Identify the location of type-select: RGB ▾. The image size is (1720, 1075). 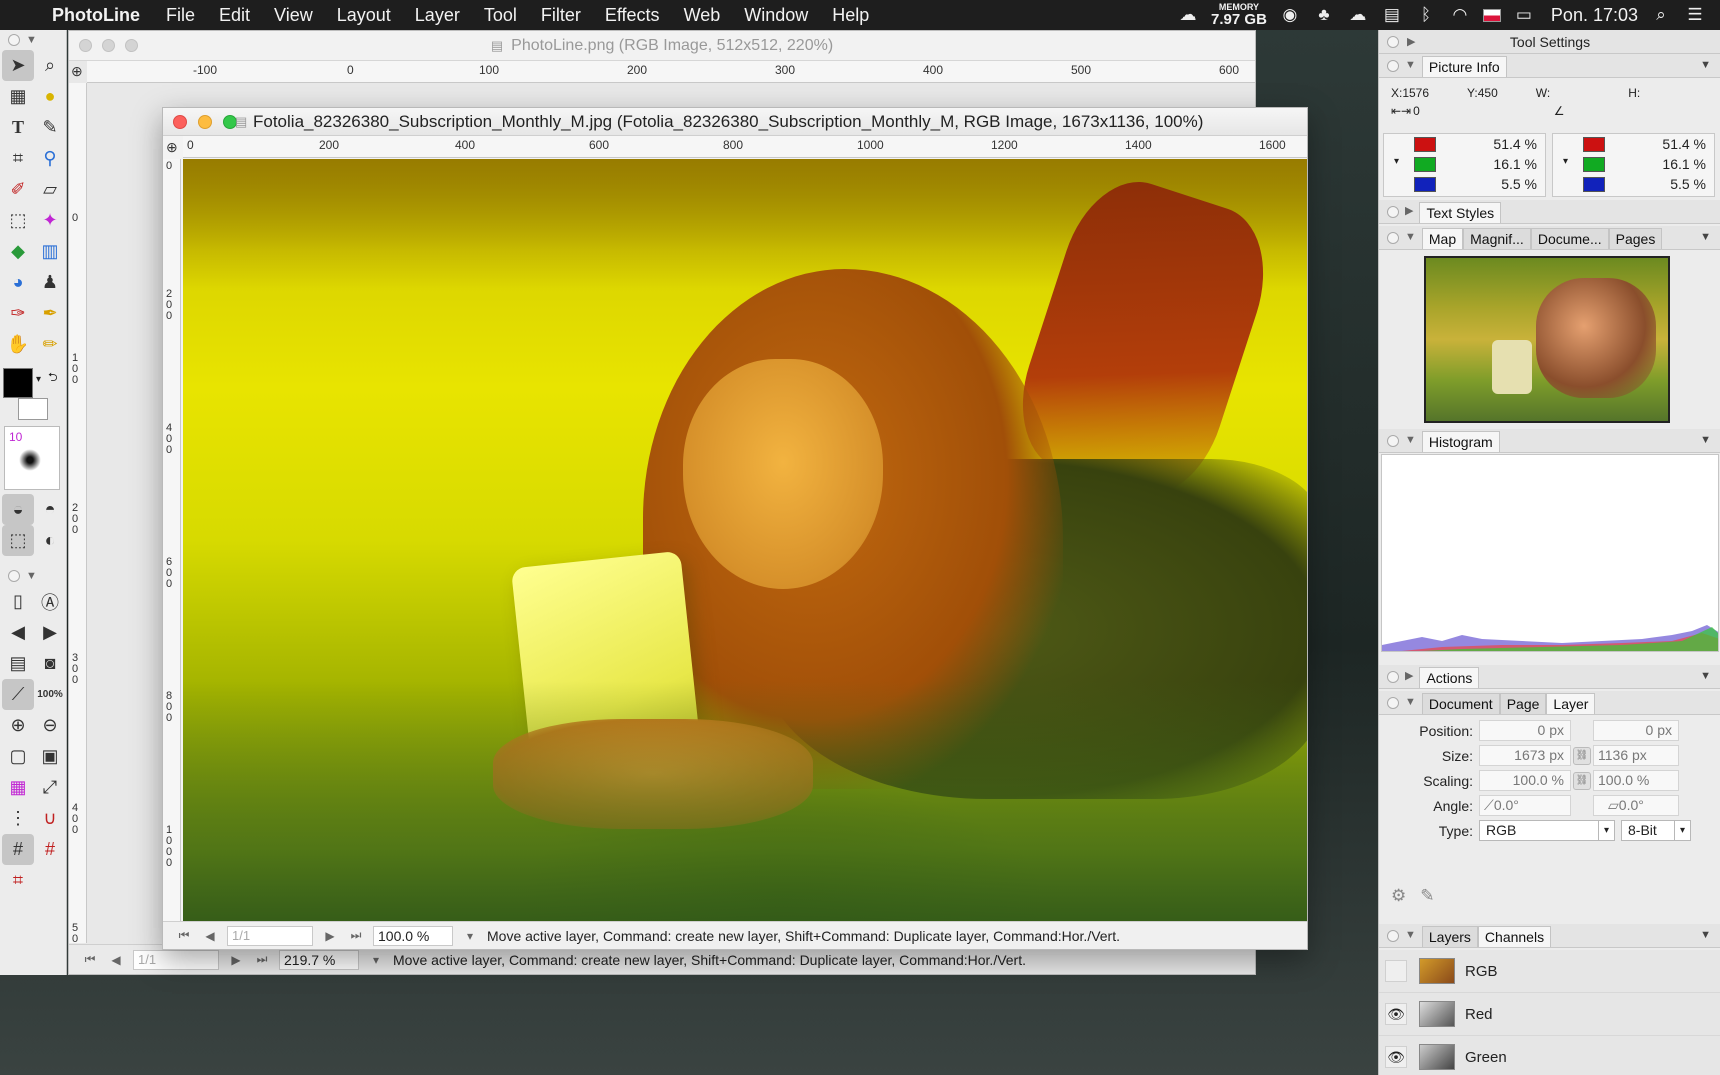
(1547, 830).